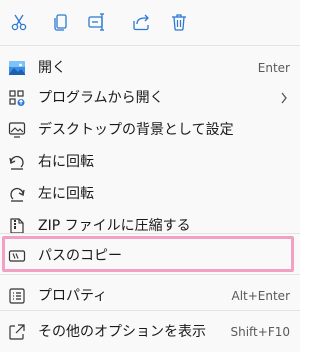  What do you see at coordinates (122, 332) in the screenshot?
I see `menu-item-label: その他のオプションを表示` at bounding box center [122, 332].